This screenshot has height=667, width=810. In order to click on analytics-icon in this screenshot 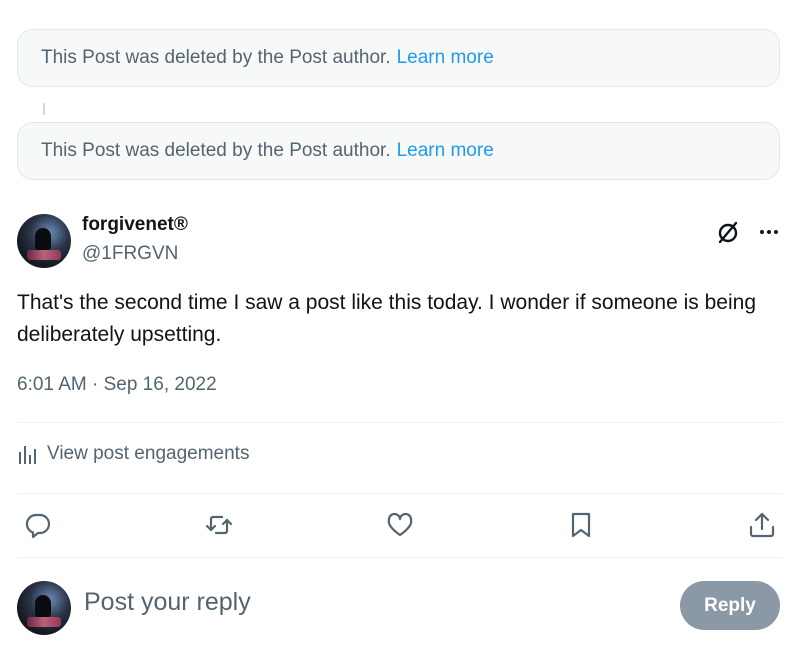, I will do `click(27, 455)`.